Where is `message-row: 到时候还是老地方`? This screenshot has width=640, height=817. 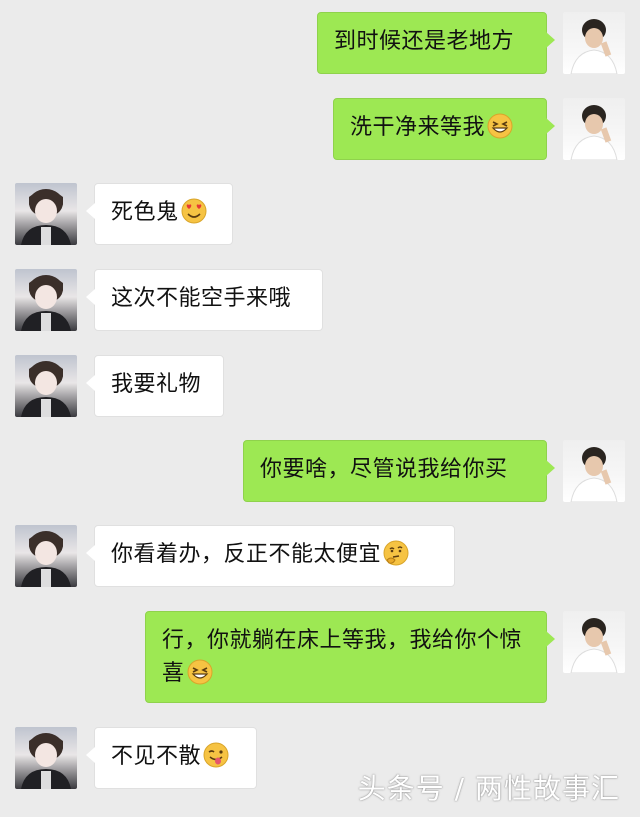 message-row: 到时候还是老地方 is located at coordinates (320, 43).